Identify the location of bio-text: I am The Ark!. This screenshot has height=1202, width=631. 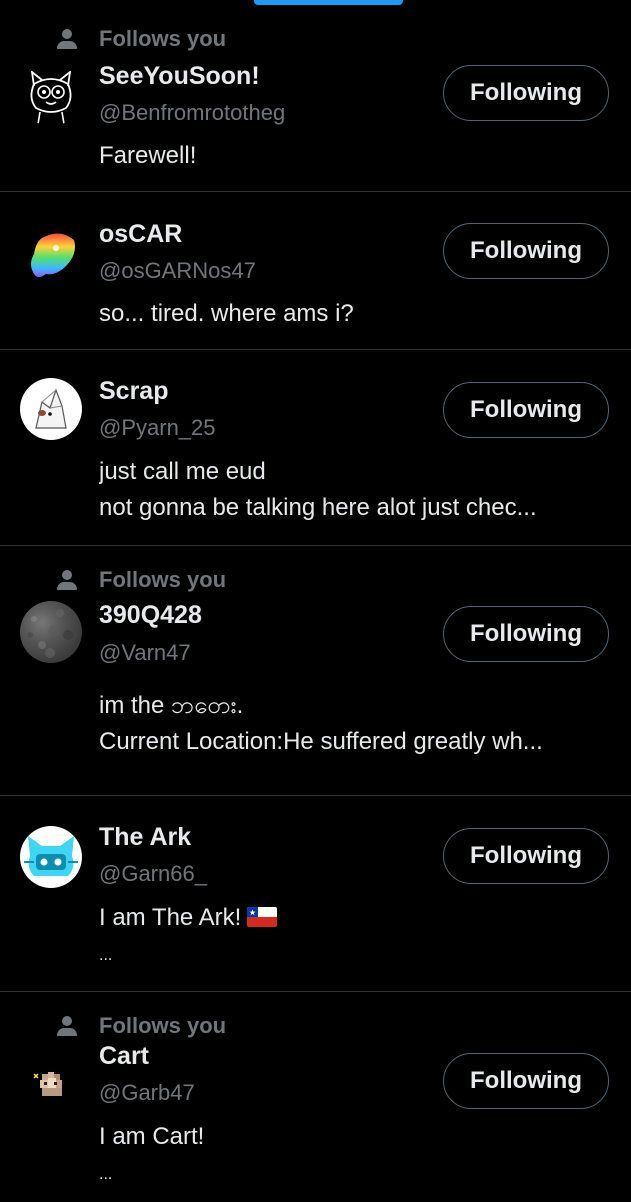
(170, 917).